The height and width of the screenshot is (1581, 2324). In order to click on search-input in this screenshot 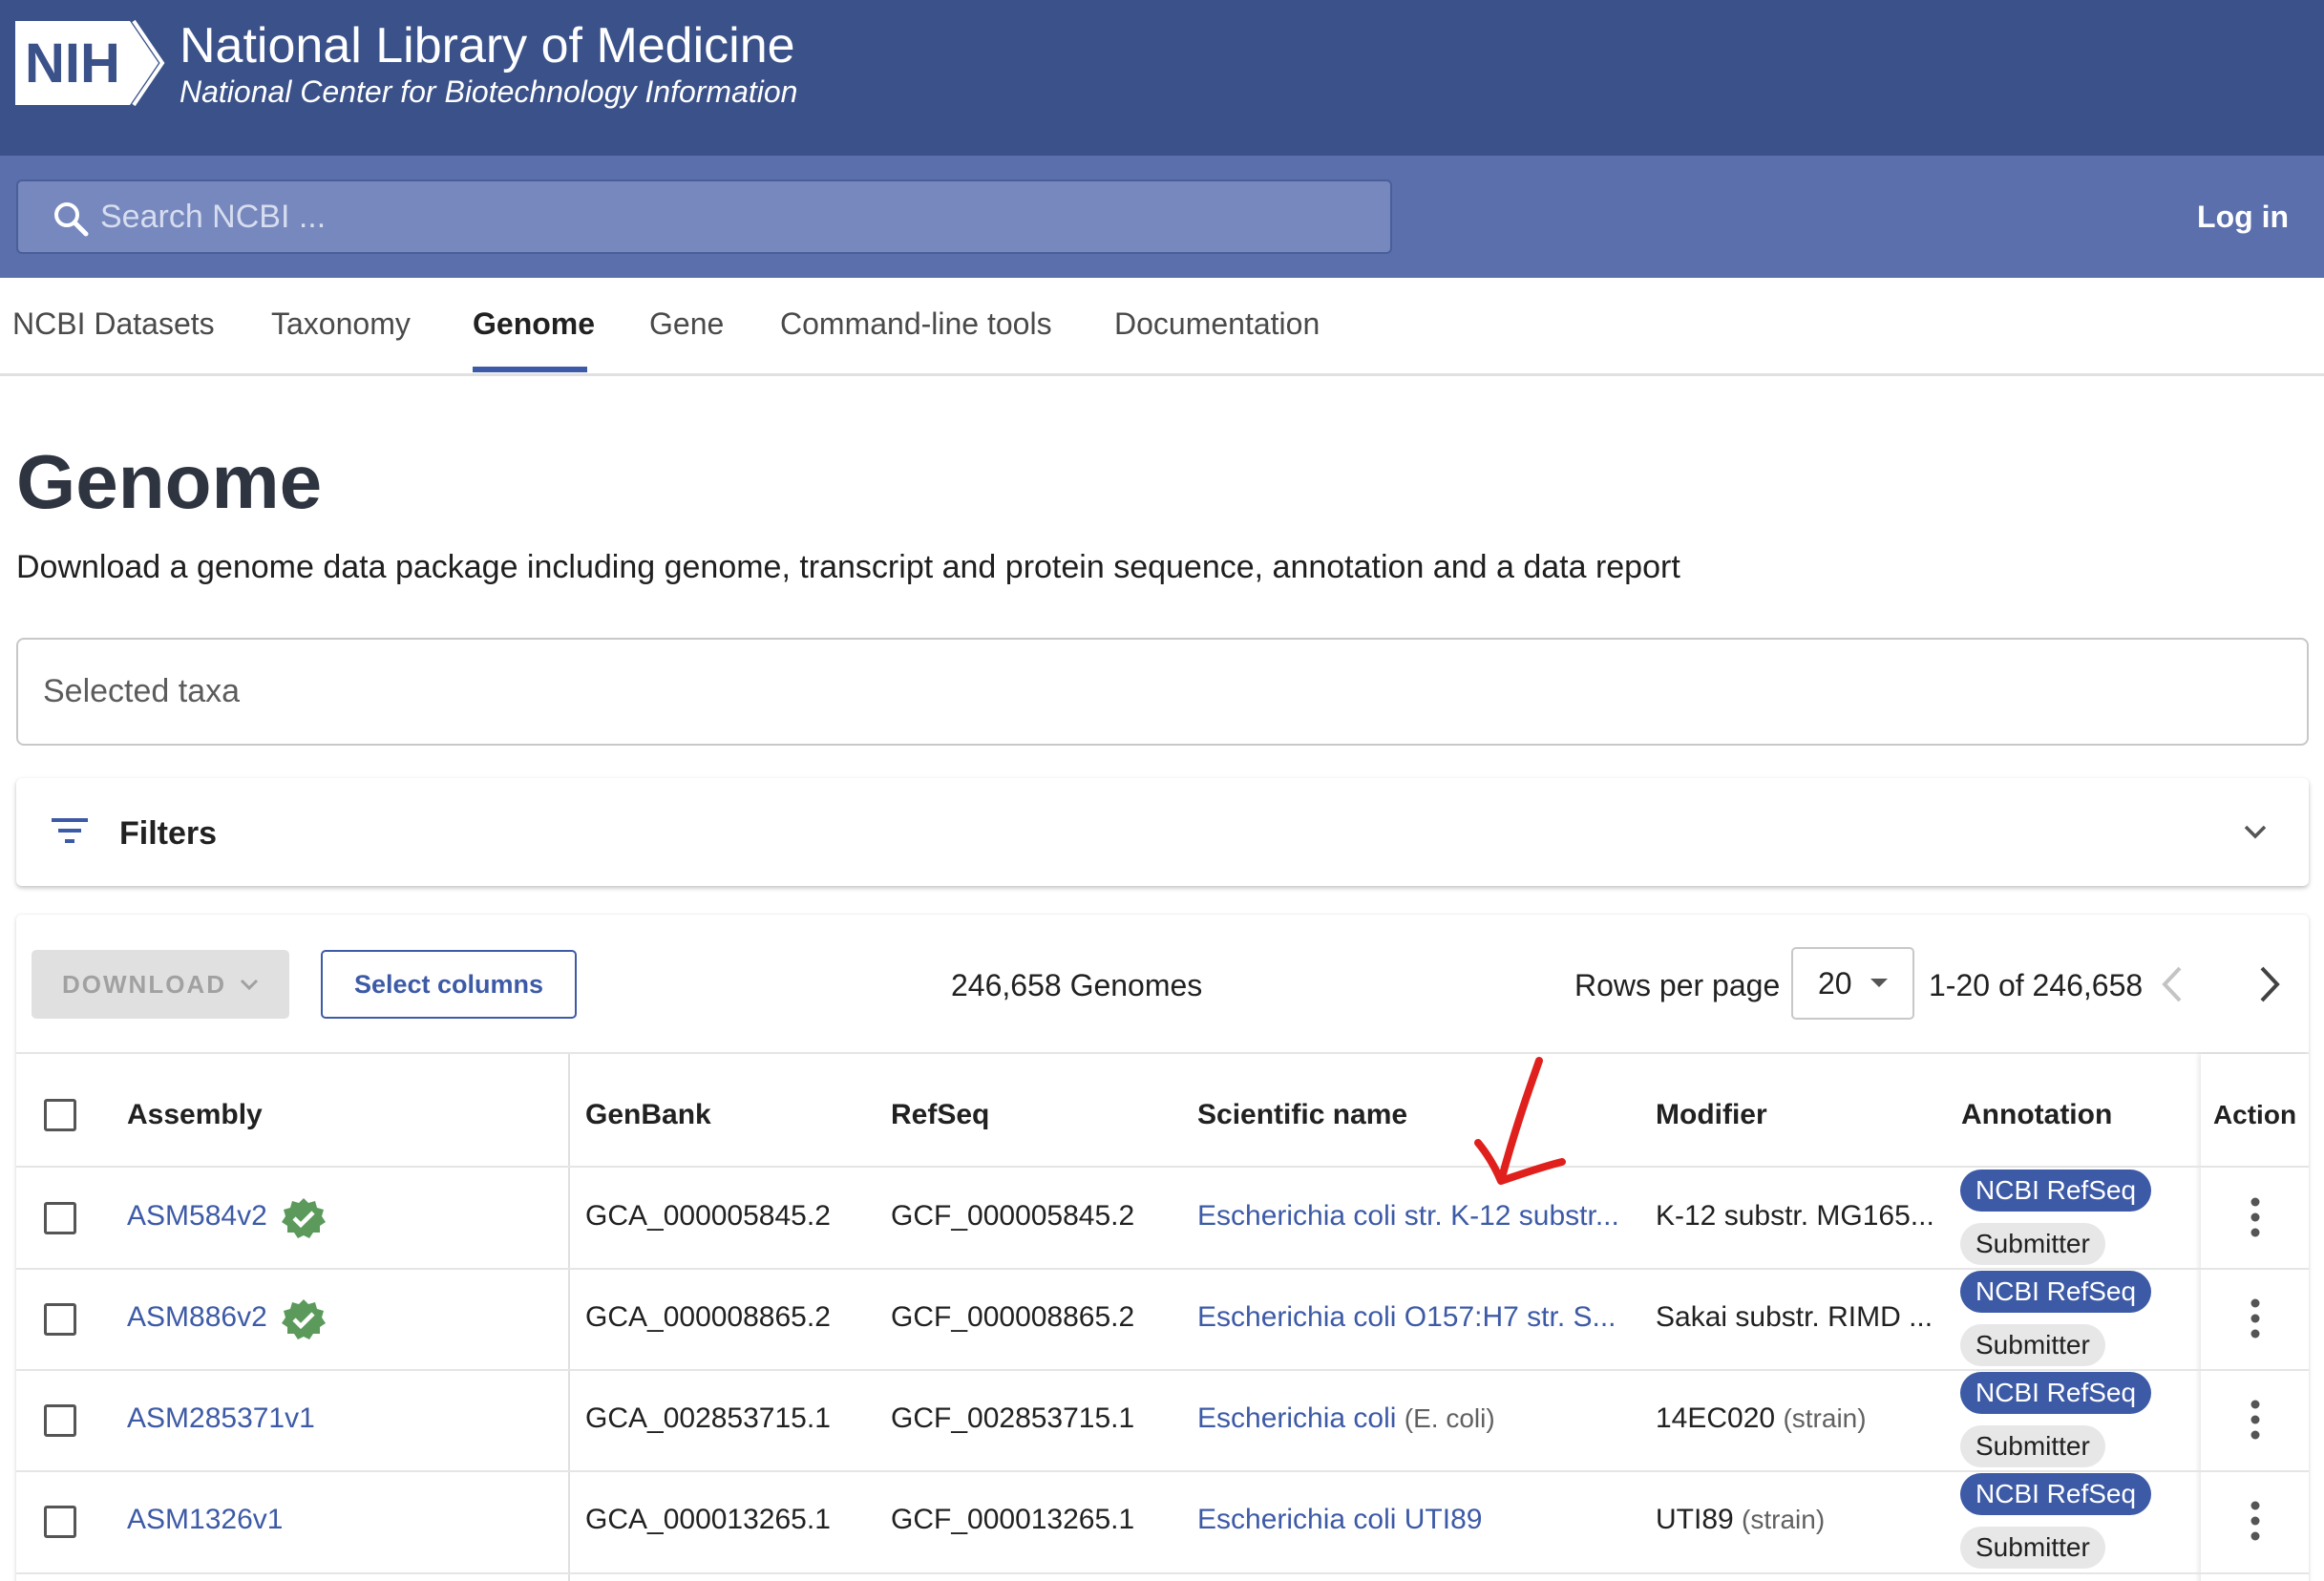, I will do `click(721, 216)`.